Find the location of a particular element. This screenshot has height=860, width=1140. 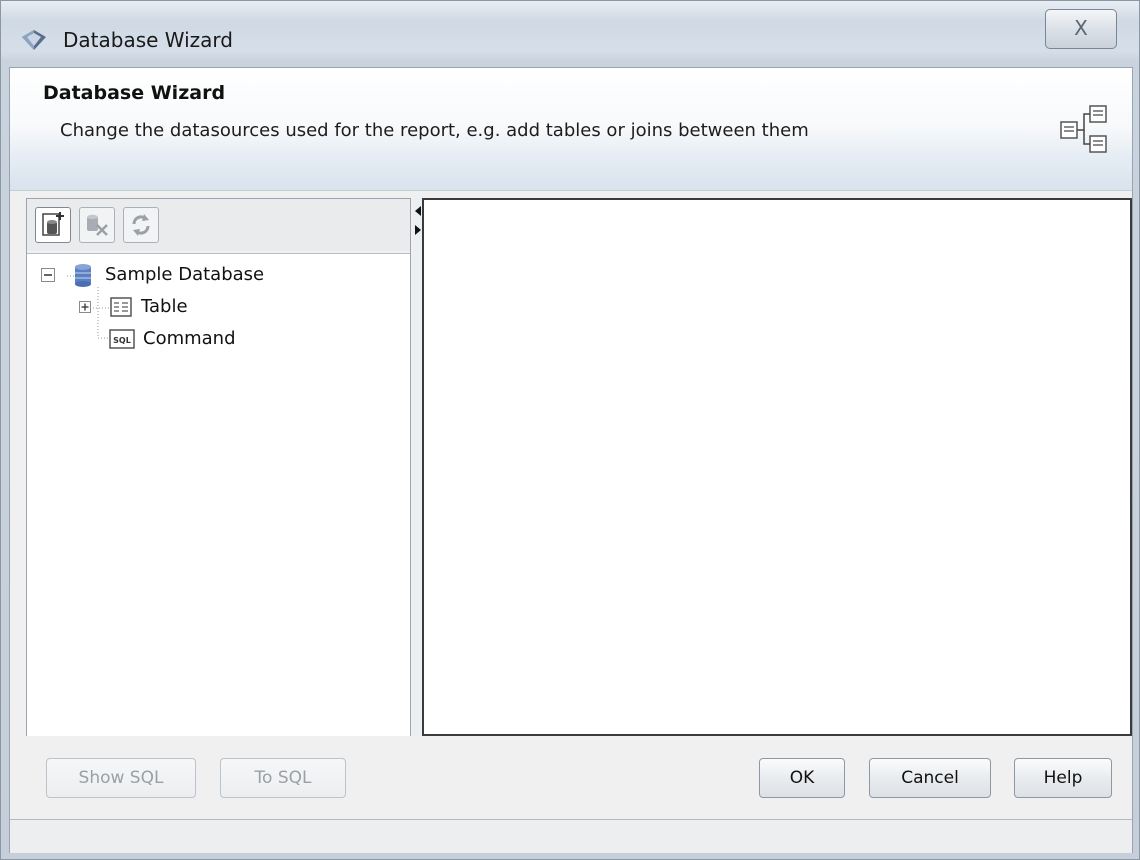

tree-node-label: Command is located at coordinates (189, 338).